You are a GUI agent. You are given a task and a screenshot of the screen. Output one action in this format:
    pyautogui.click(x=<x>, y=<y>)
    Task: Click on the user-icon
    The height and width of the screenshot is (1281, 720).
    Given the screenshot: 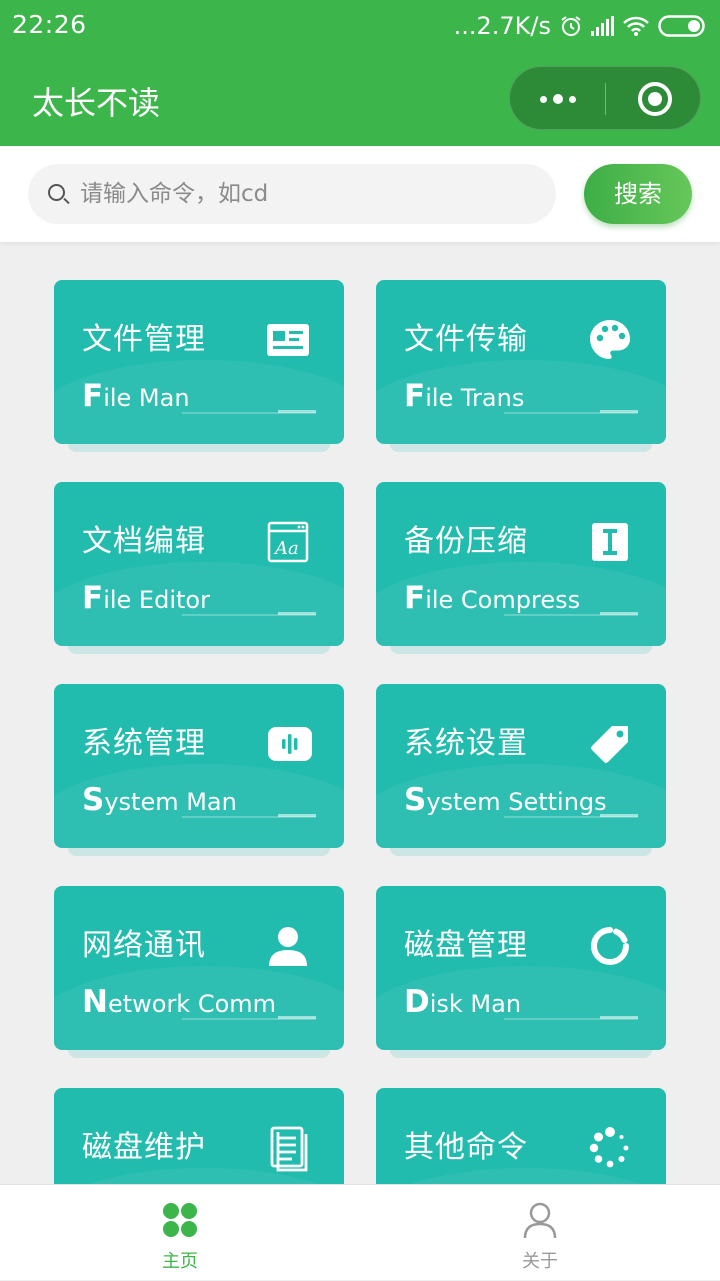 What is the action you would take?
    pyautogui.click(x=288, y=946)
    